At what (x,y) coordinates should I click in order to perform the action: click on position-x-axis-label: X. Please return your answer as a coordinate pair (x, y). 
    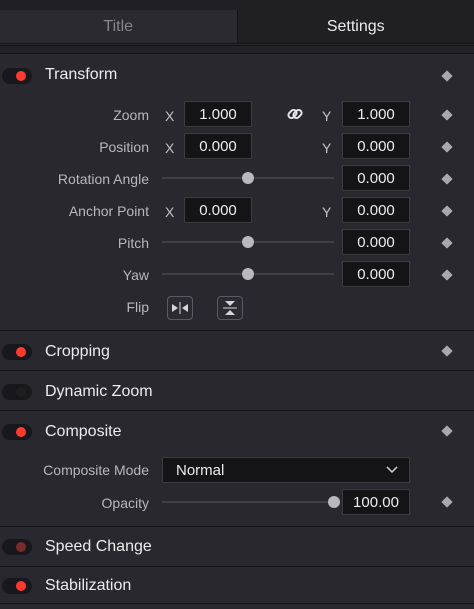
    Looking at the image, I should click on (170, 148).